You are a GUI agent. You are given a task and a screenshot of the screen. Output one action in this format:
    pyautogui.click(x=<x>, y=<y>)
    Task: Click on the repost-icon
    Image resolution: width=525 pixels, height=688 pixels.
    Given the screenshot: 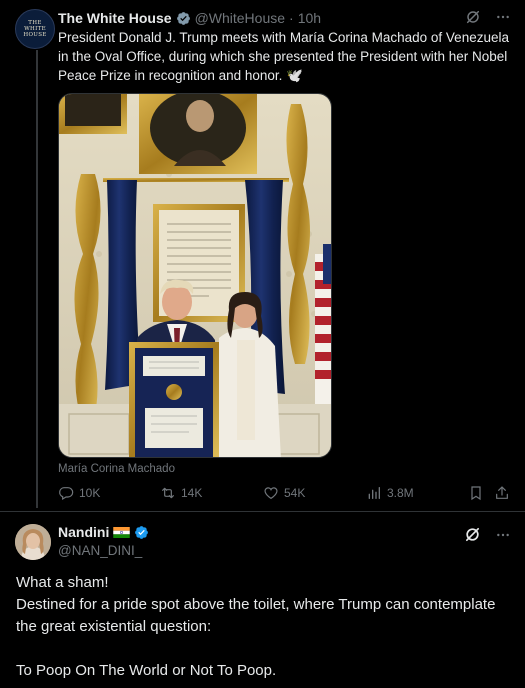 What is the action you would take?
    pyautogui.click(x=168, y=493)
    